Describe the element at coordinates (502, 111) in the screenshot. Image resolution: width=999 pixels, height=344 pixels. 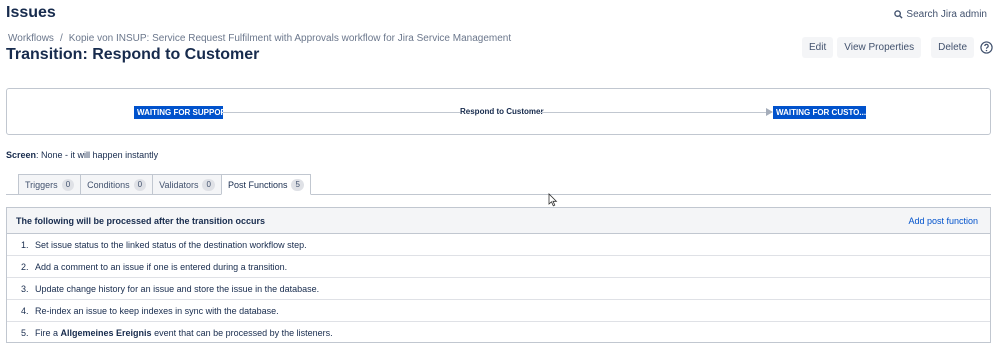
I see `transition-label: Respond to Customer` at that location.